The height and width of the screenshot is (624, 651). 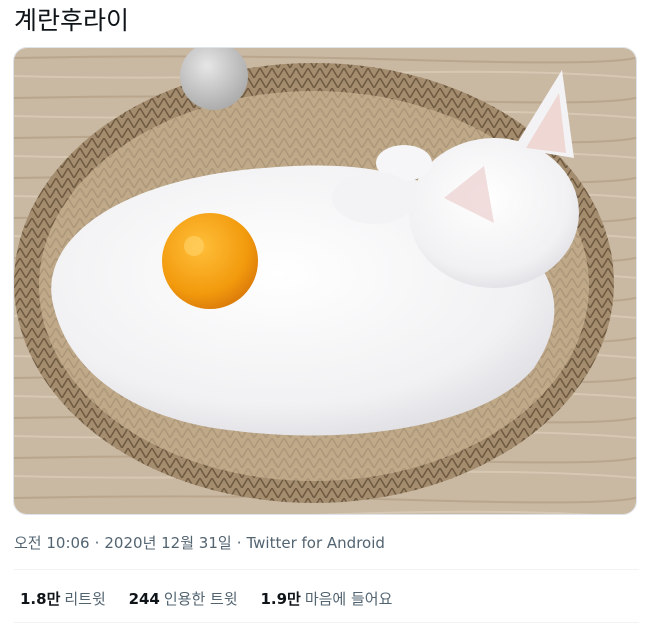 I want to click on retweets-label: 리트윗, so click(x=85, y=599).